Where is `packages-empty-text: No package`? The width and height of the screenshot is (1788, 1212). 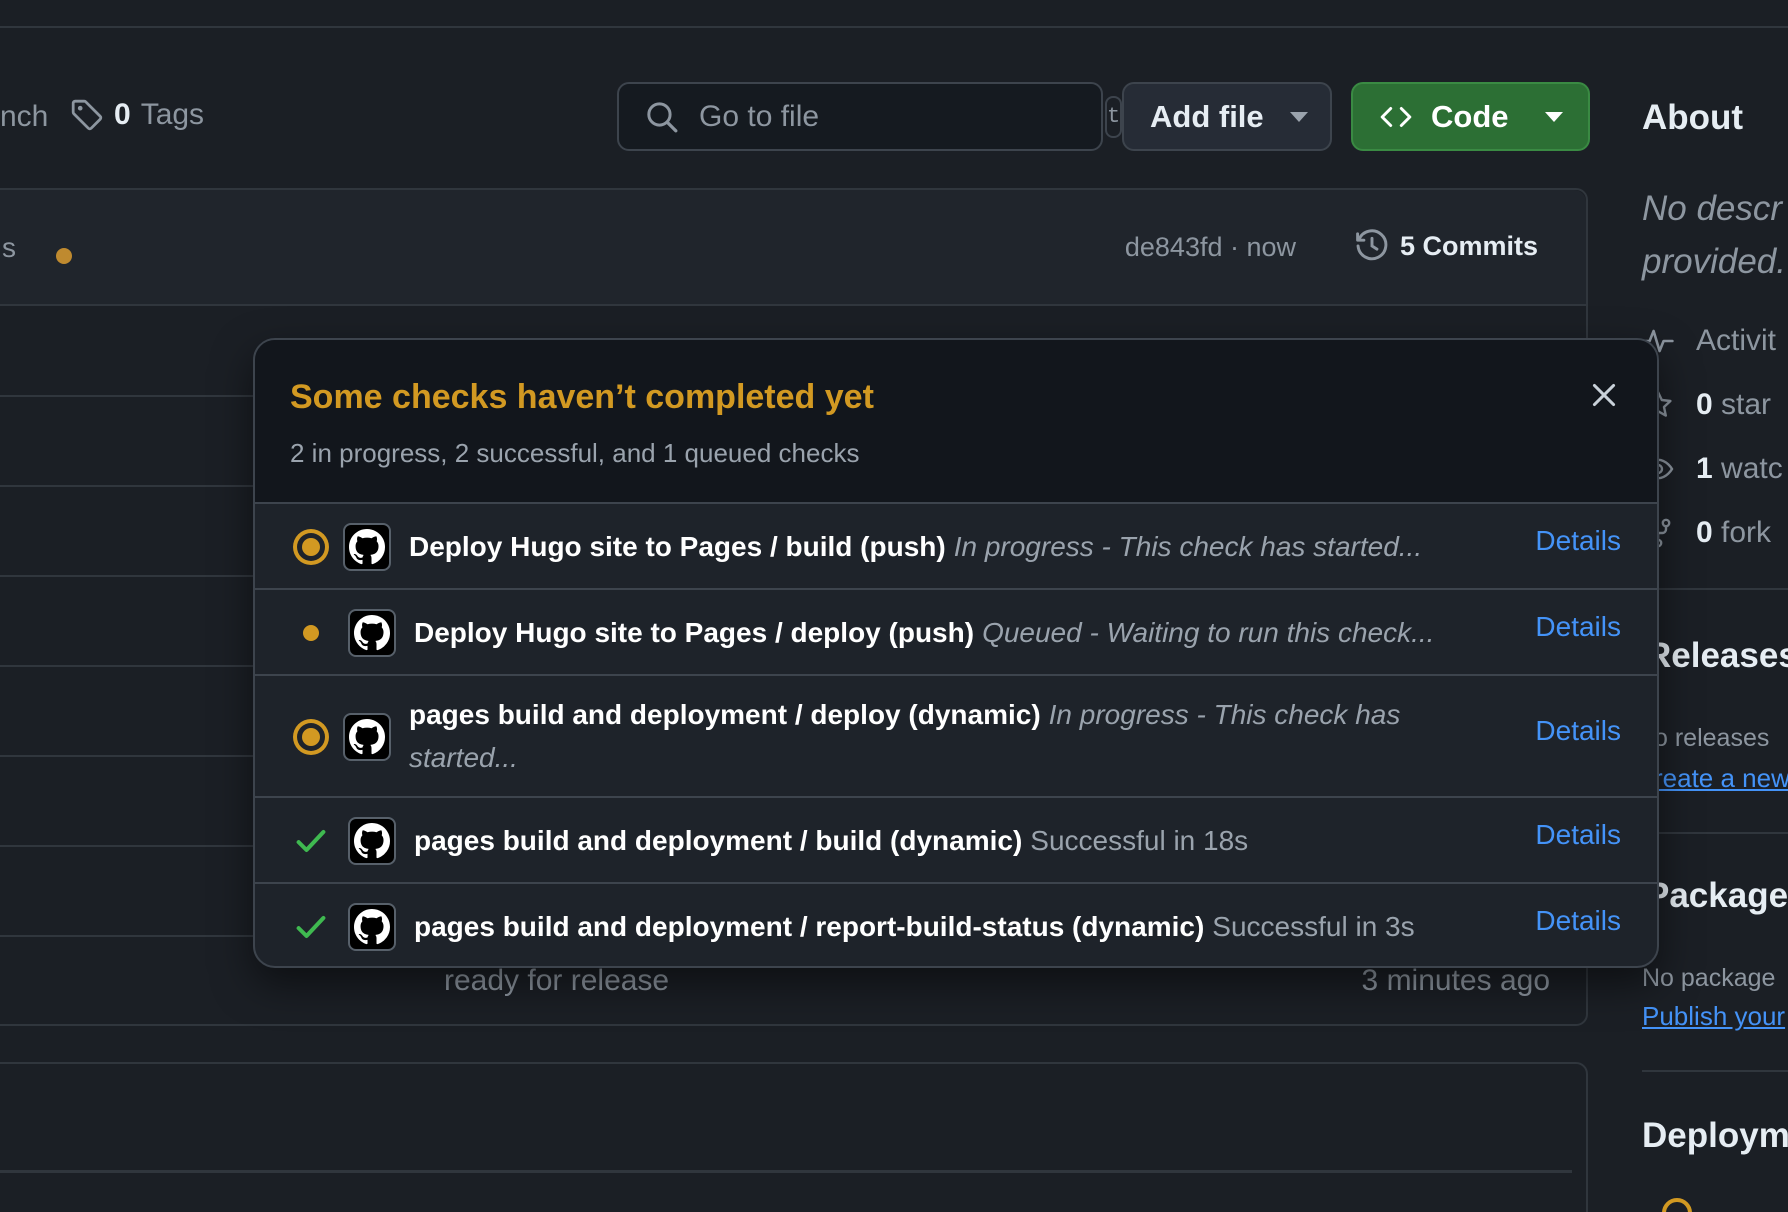 packages-empty-text: No package is located at coordinates (1709, 978).